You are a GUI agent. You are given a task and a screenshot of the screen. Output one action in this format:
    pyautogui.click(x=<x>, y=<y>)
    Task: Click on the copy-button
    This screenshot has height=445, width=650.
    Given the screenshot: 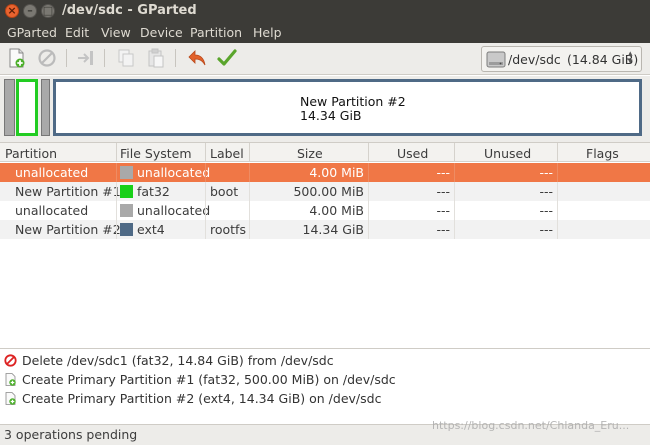 What is the action you would take?
    pyautogui.click(x=126, y=58)
    